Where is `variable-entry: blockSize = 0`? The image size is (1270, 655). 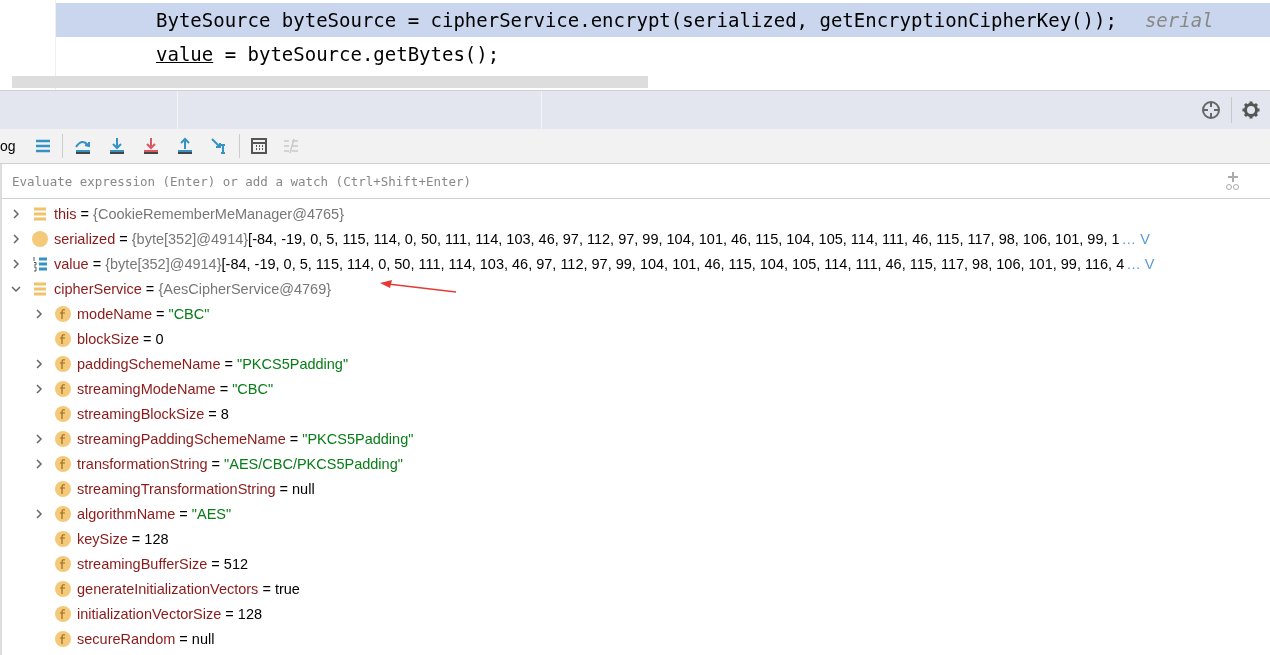
variable-entry: blockSize = 0 is located at coordinates (120, 338).